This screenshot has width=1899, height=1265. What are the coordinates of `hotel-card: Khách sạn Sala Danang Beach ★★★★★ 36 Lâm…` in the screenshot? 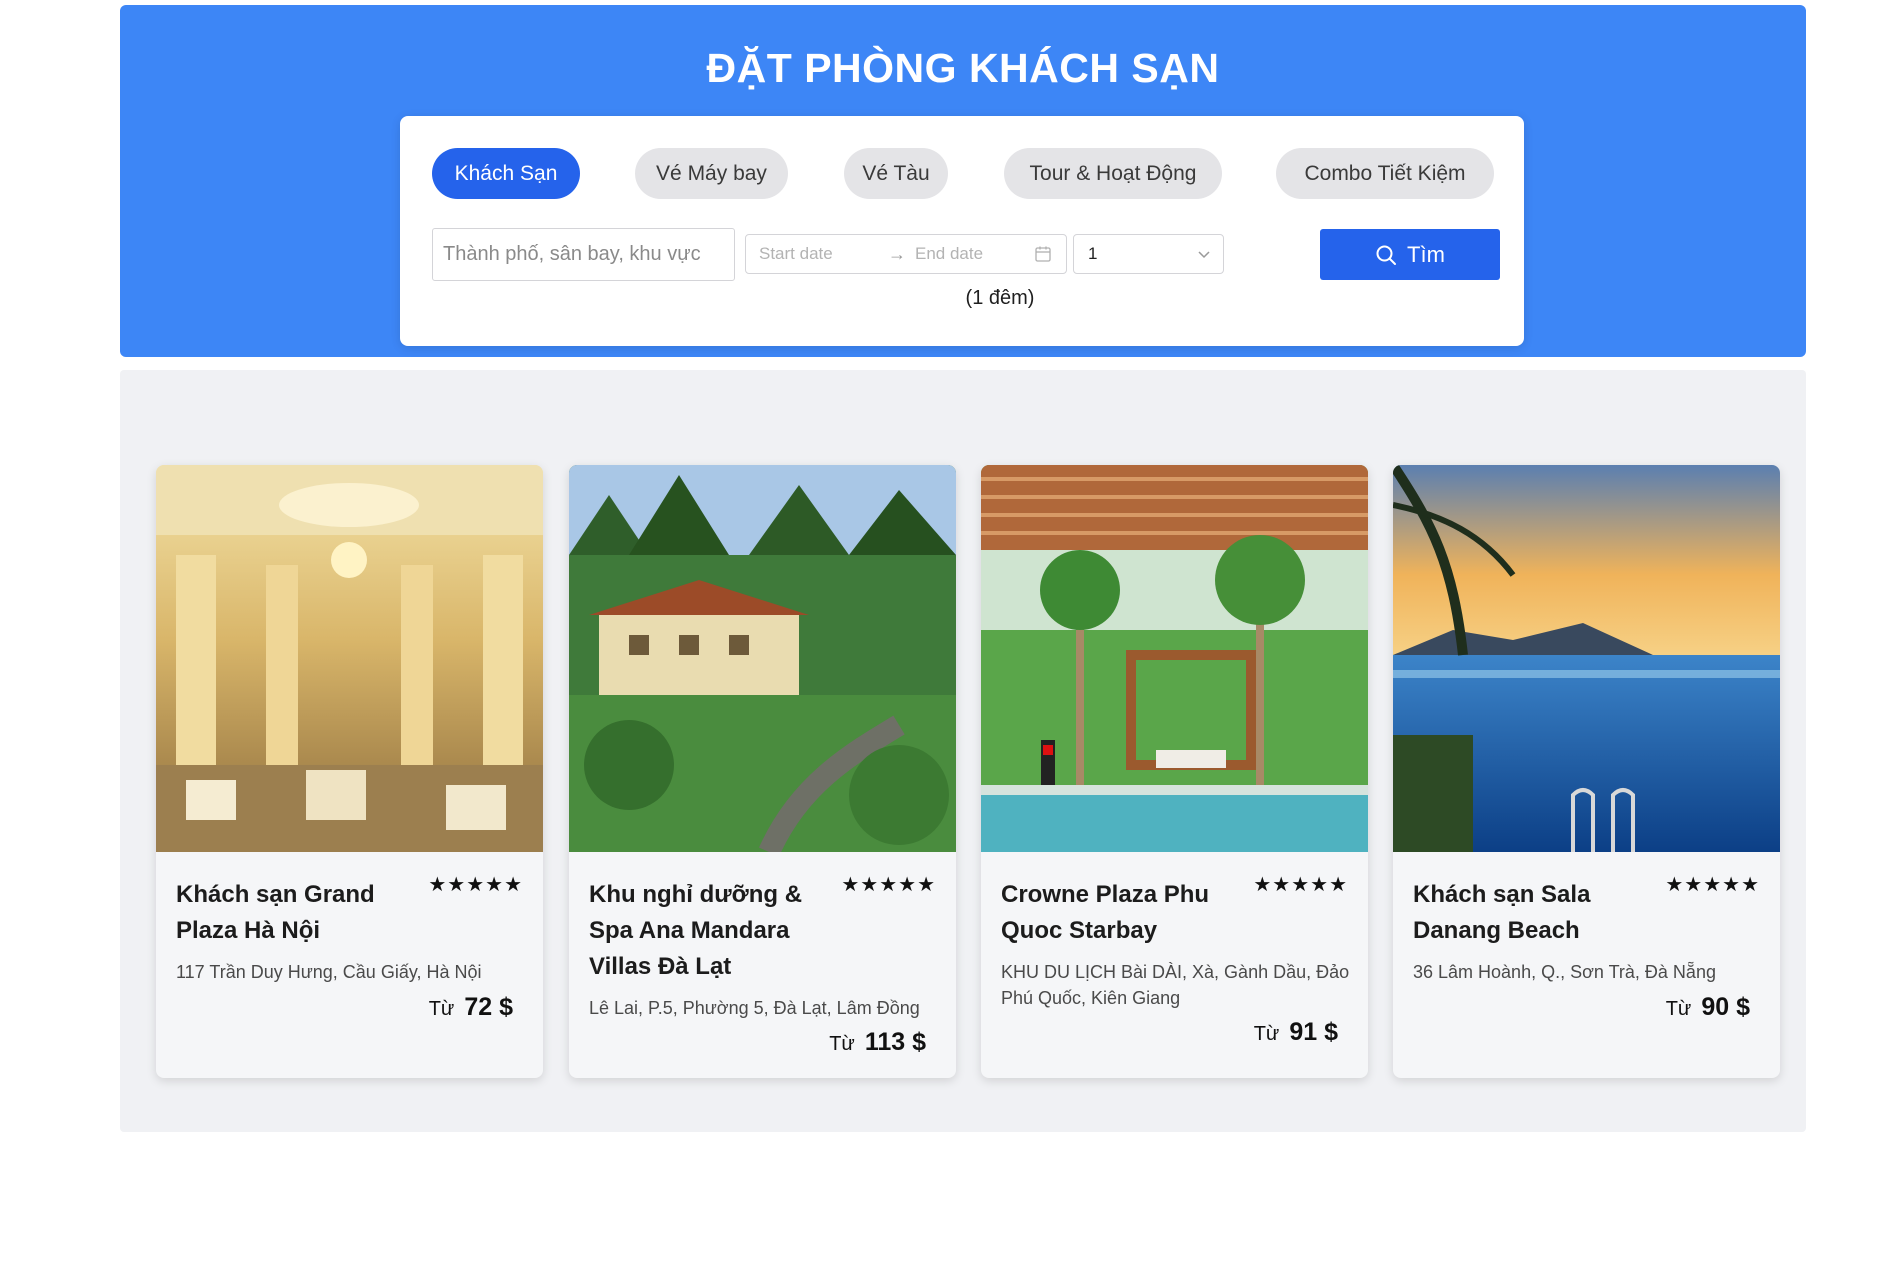 It's located at (1586, 771).